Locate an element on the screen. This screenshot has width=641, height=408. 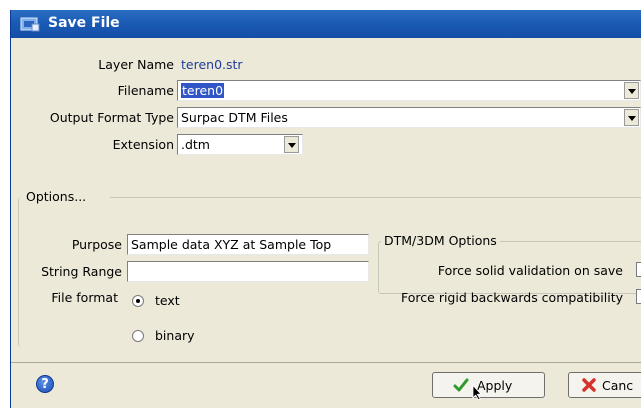
options-separator is located at coordinates (375, 197).